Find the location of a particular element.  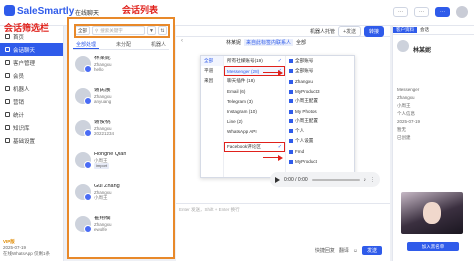

sidebar-item-settings: 基础设置 is located at coordinates (31, 140).